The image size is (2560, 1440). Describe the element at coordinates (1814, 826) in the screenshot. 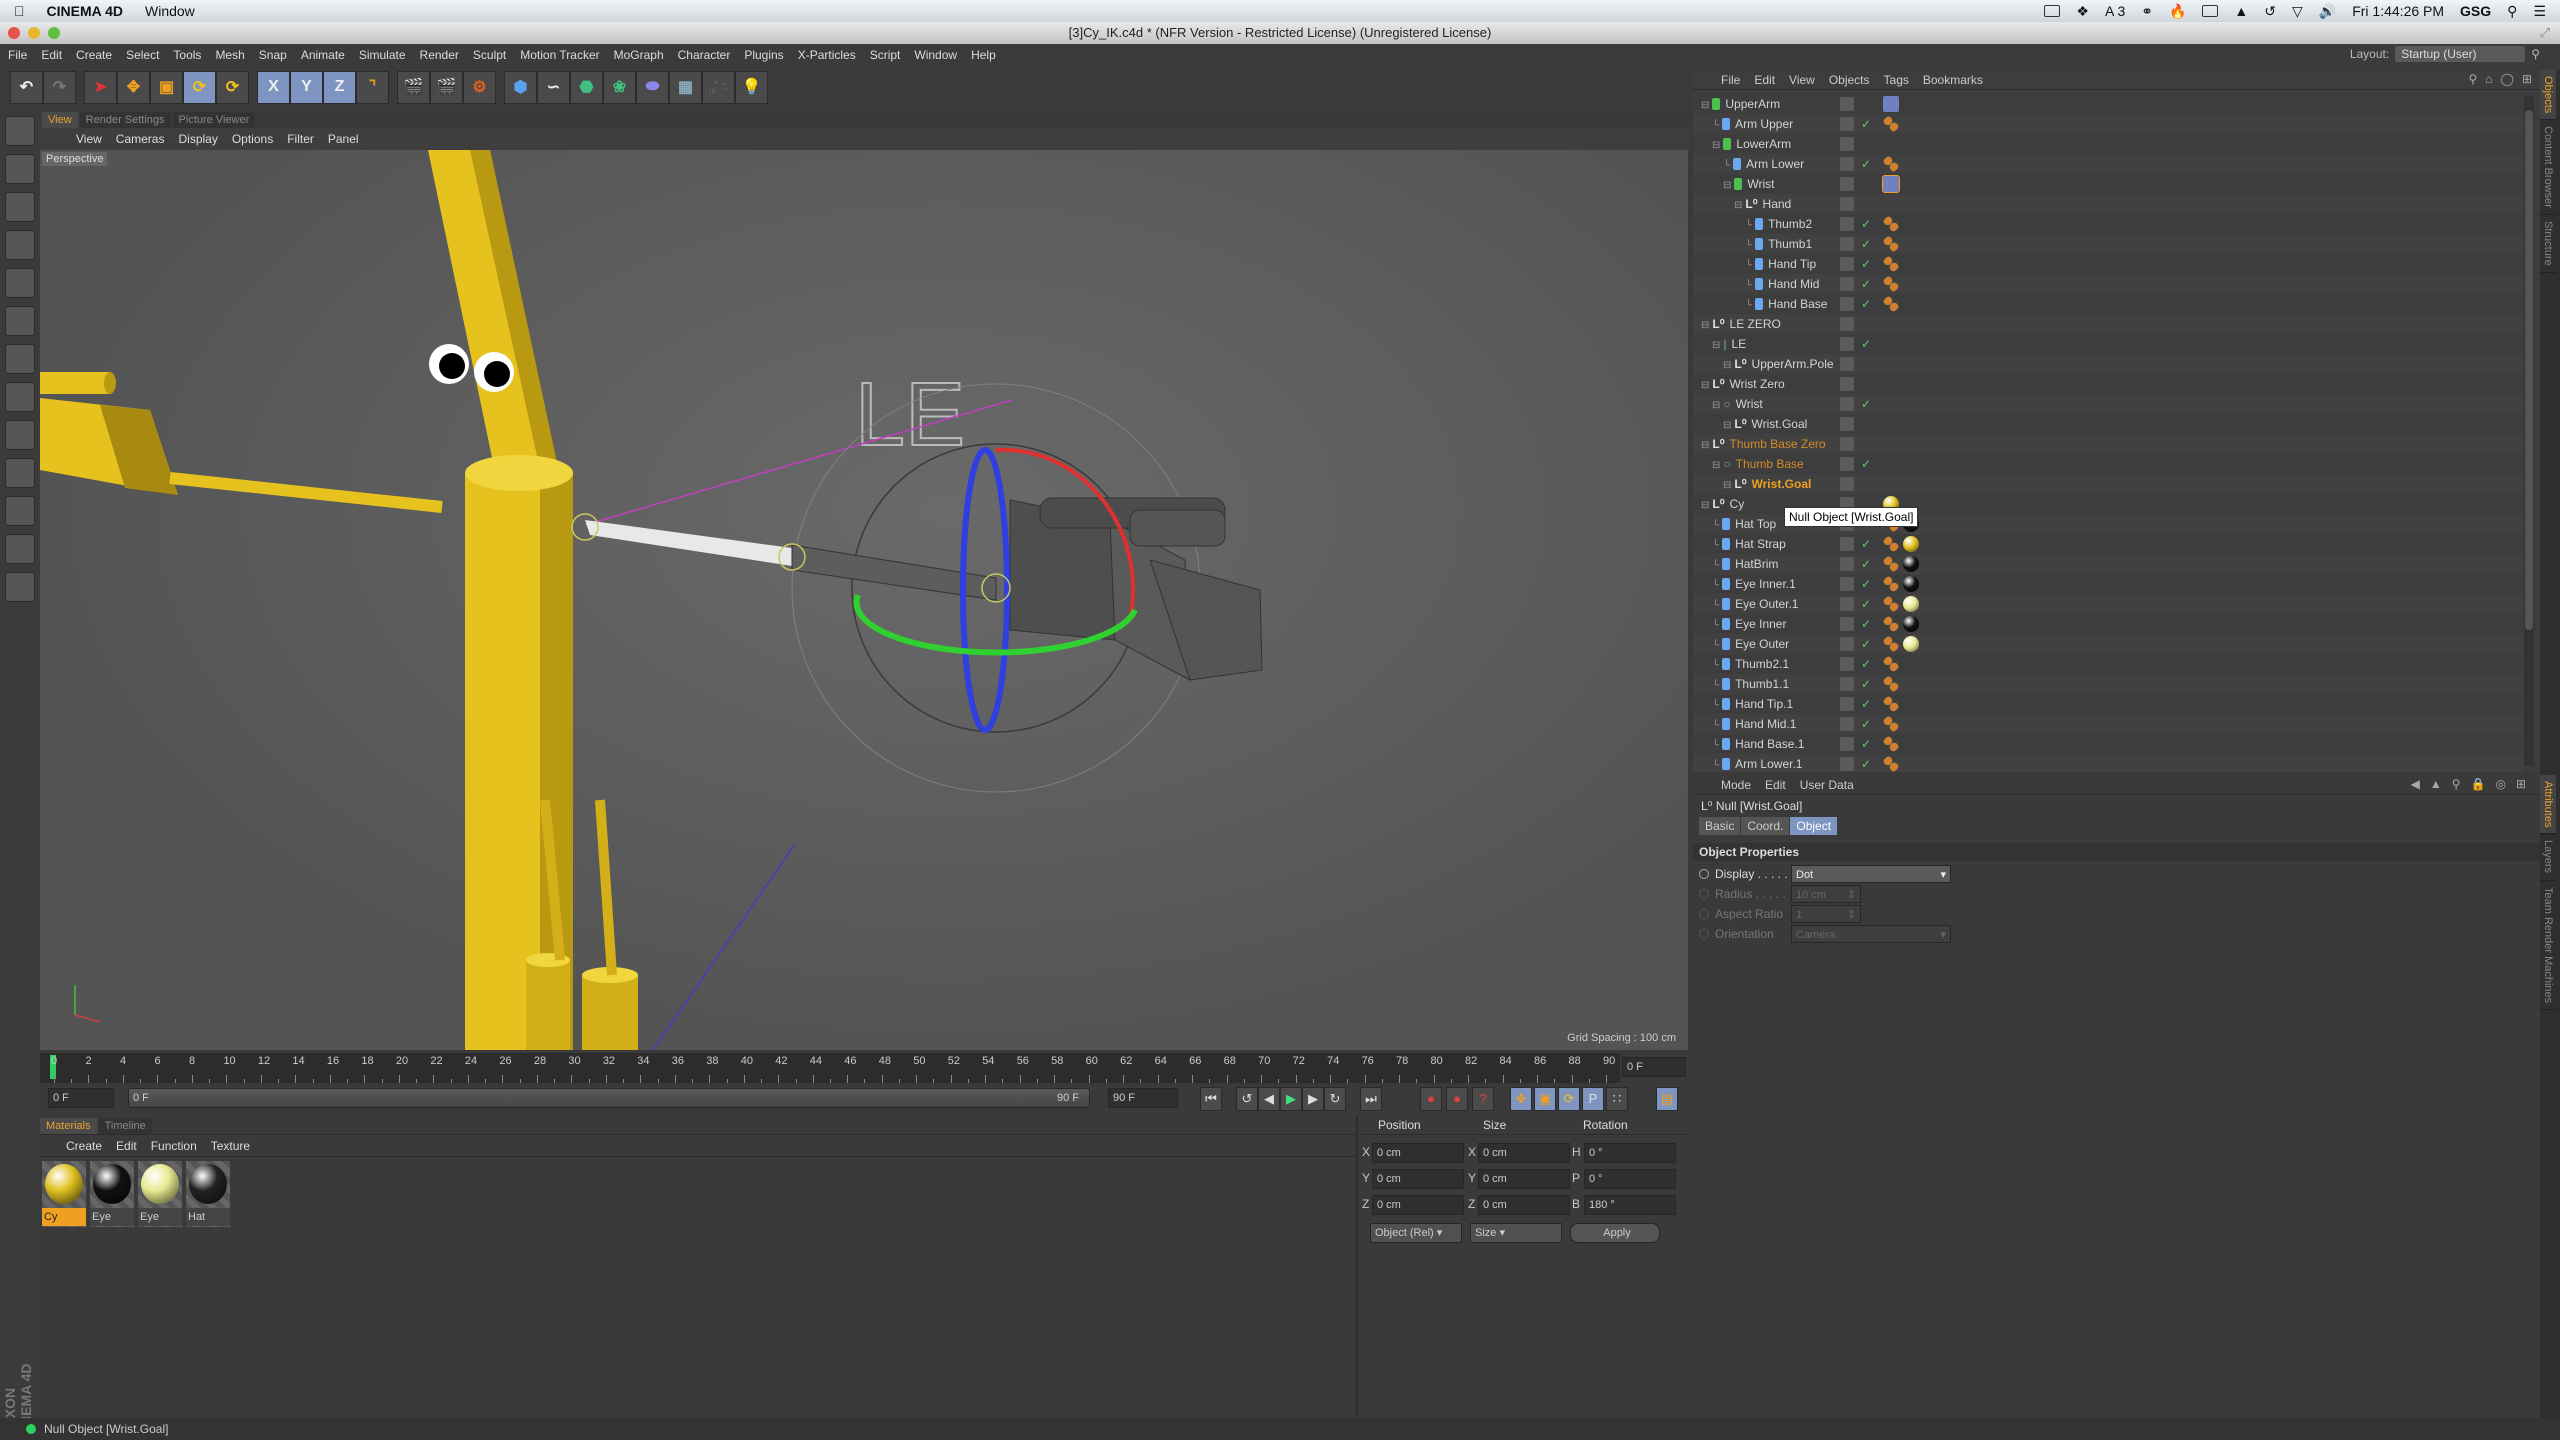

I see `attribute-tab-object: Object` at that location.